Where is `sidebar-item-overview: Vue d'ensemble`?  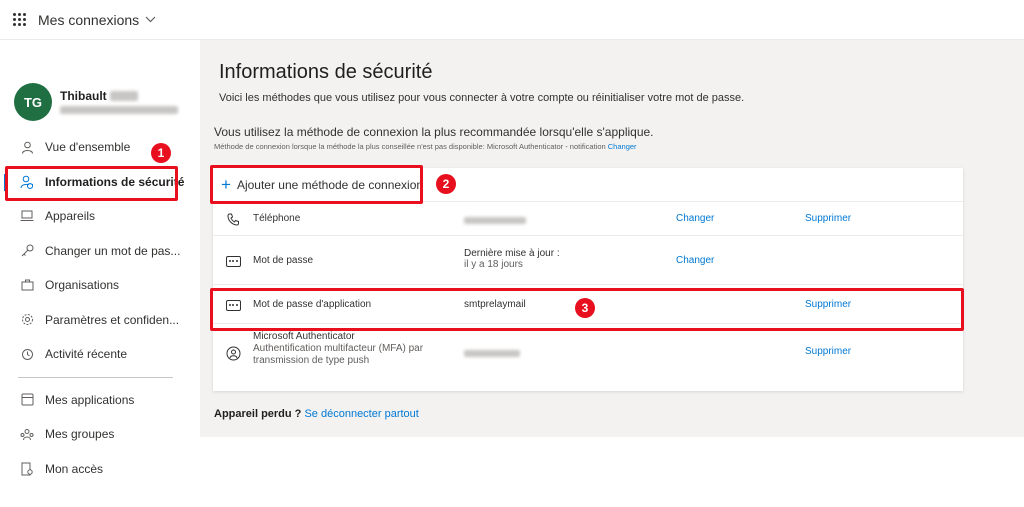
sidebar-item-overview: Vue d'ensemble is located at coordinates (100, 147).